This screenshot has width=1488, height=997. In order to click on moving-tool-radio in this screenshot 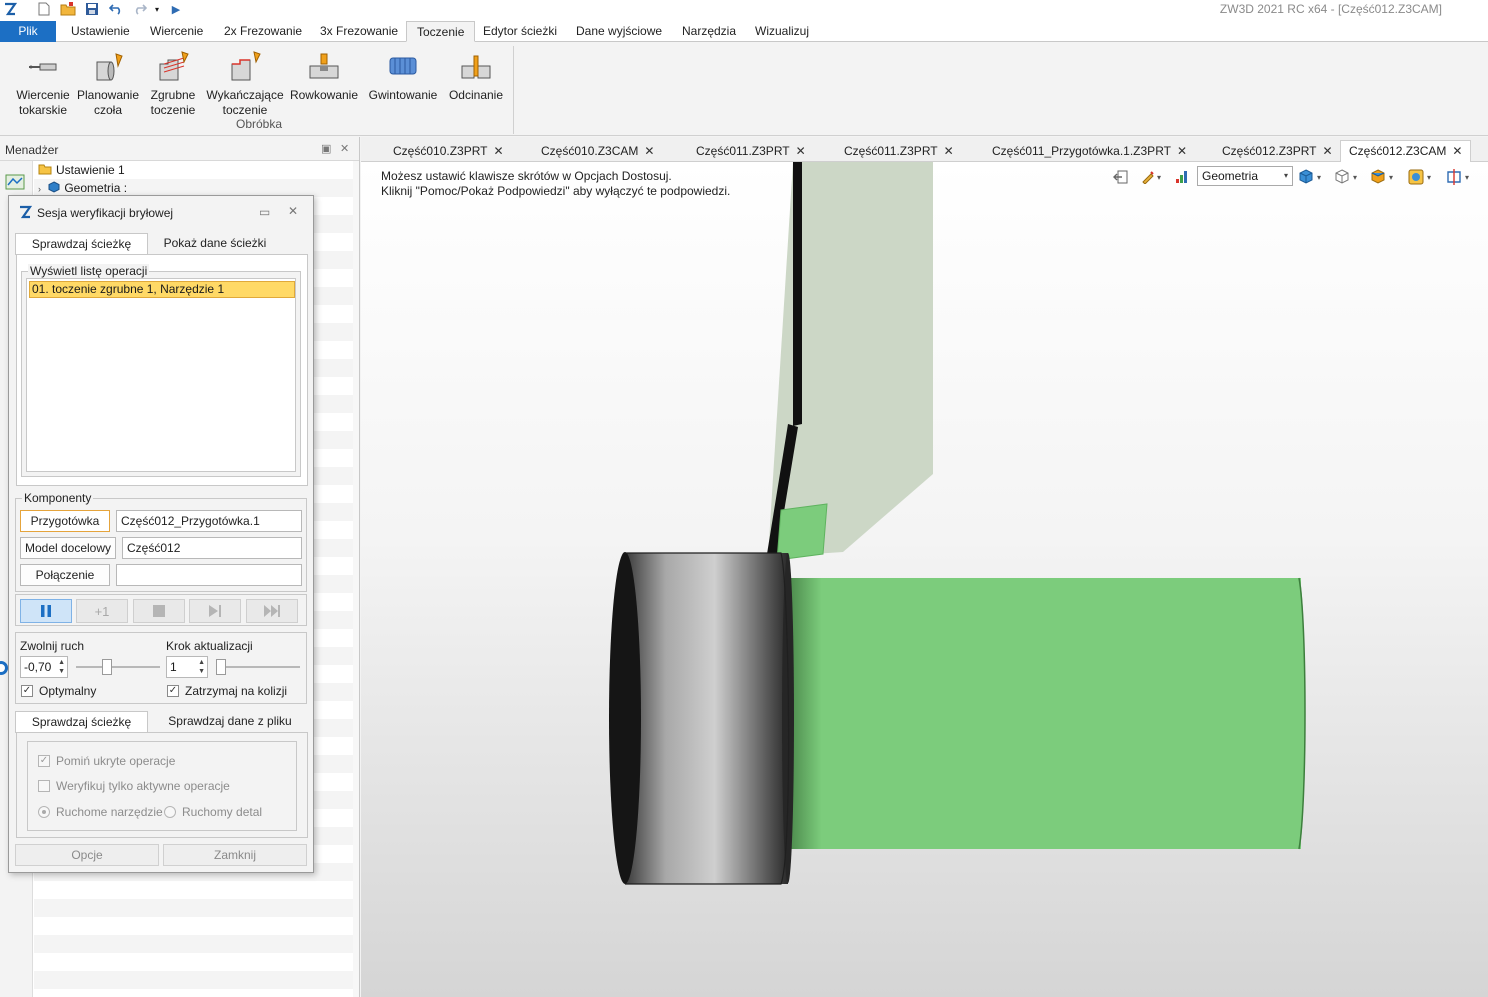, I will do `click(44, 812)`.